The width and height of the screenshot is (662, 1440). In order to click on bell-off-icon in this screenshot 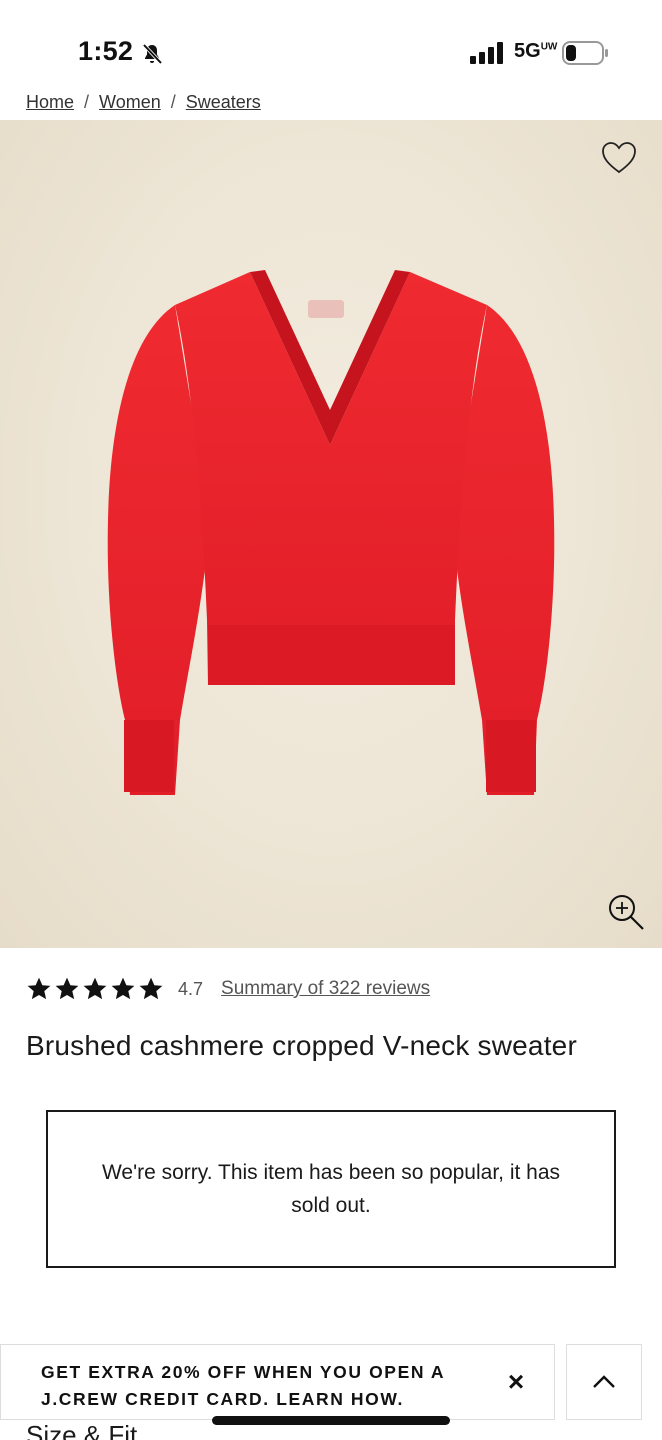, I will do `click(152, 54)`.